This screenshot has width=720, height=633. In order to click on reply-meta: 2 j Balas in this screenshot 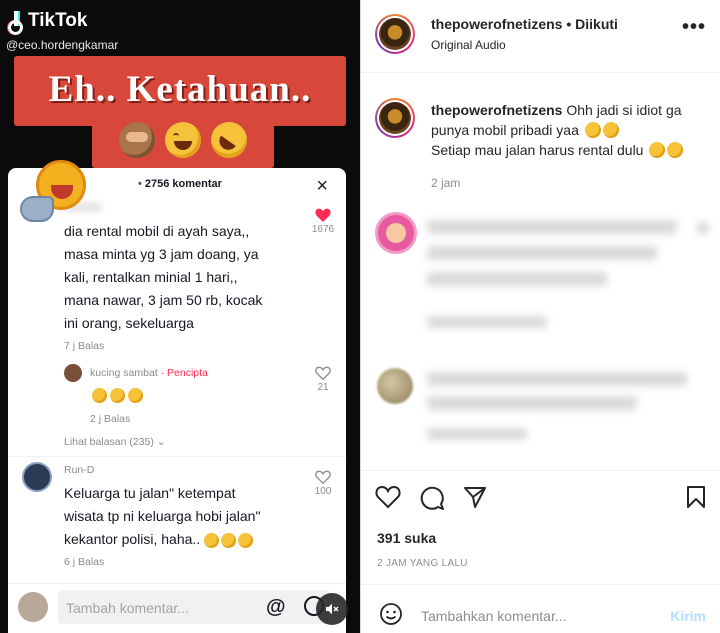, I will do `click(110, 419)`.